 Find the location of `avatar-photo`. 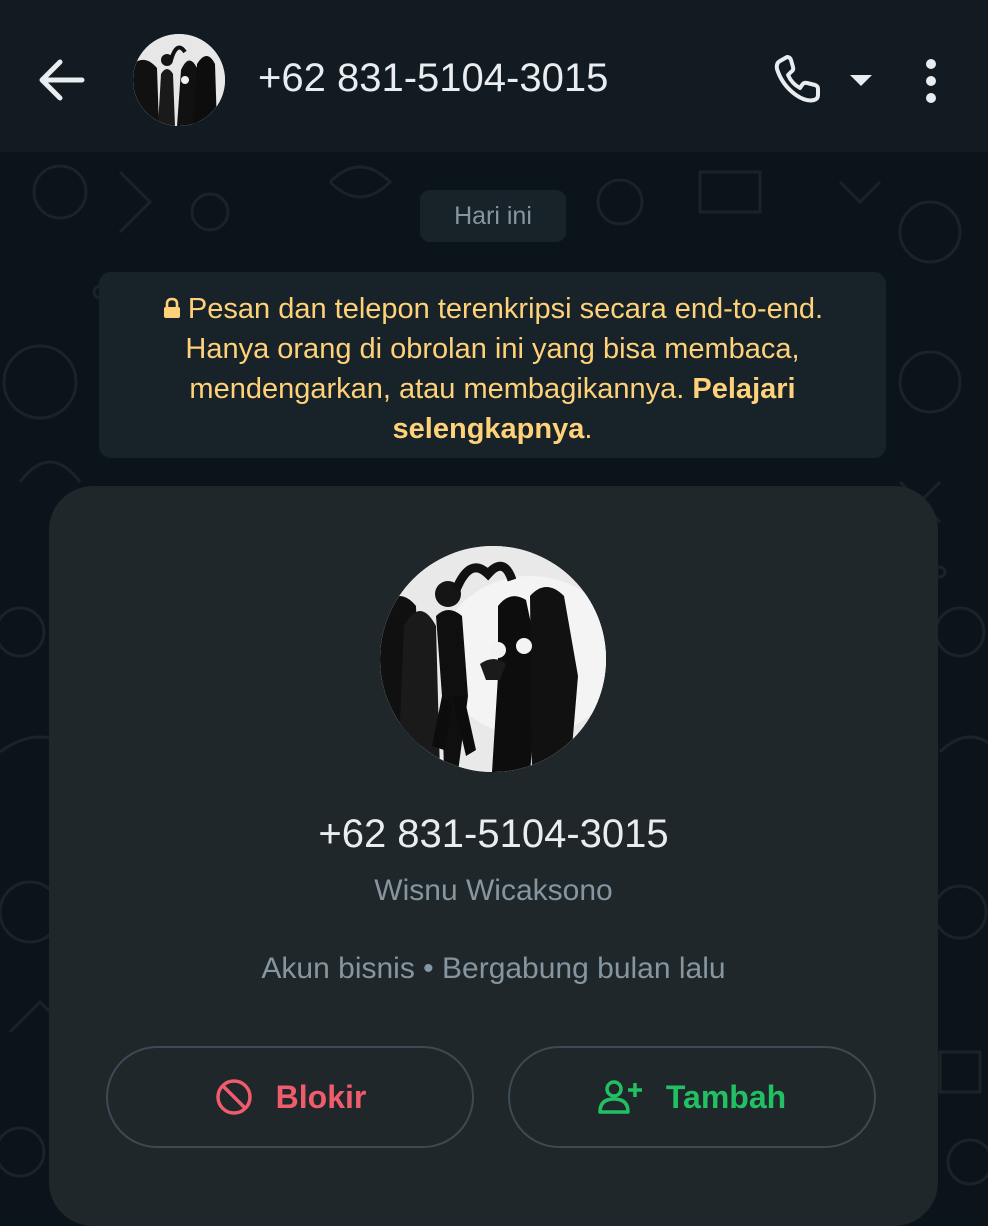

avatar-photo is located at coordinates (179, 80).